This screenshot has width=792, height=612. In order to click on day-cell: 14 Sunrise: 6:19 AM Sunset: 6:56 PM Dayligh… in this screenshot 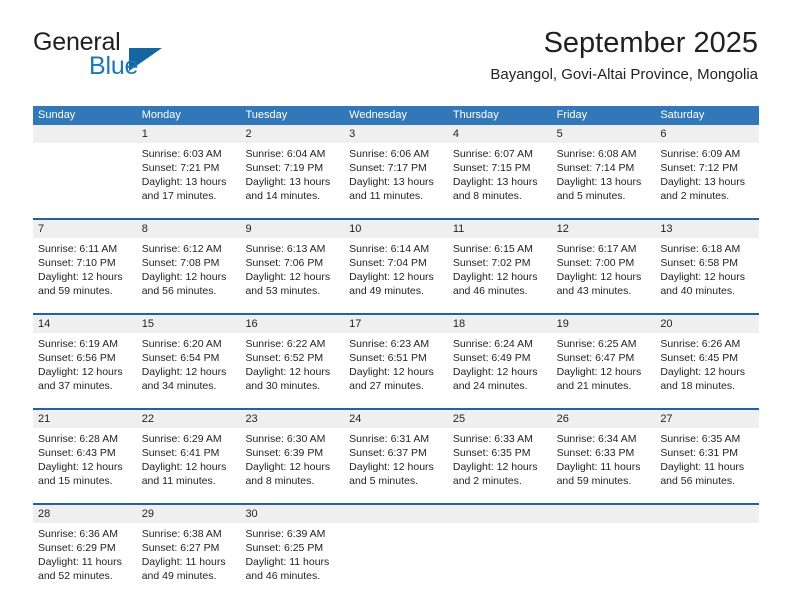, I will do `click(85, 358)`.